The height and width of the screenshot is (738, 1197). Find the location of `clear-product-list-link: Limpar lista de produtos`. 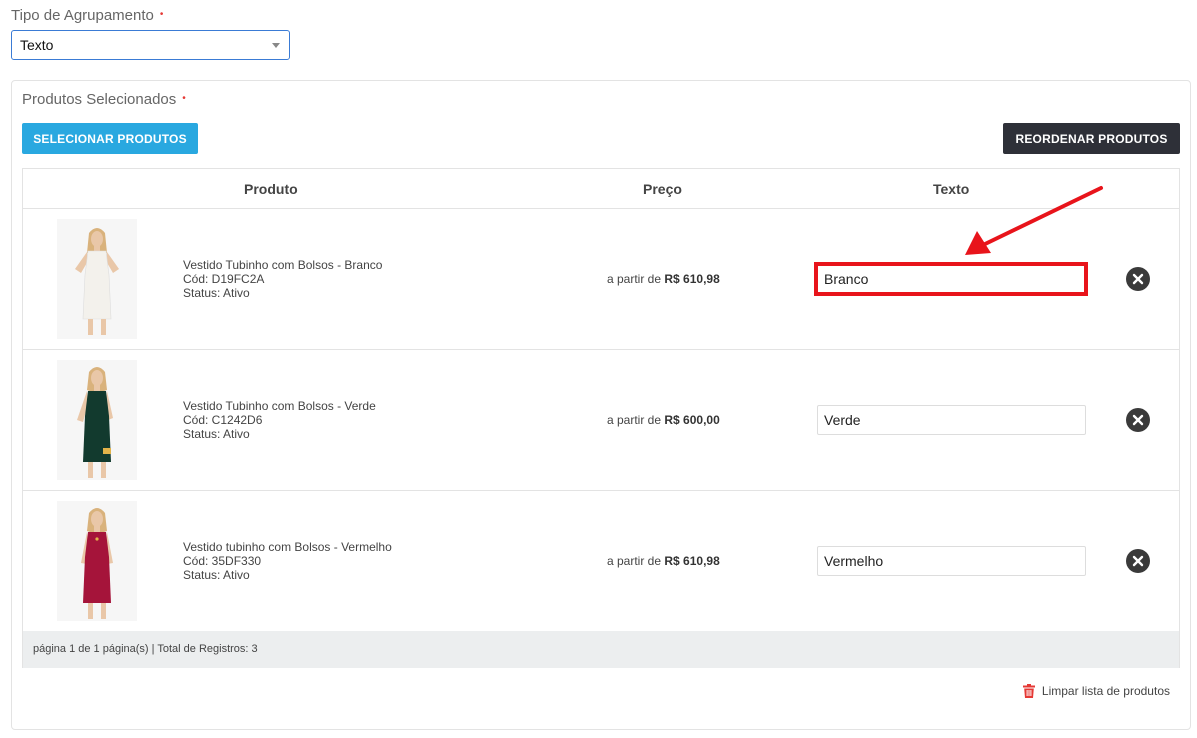

clear-product-list-link: Limpar lista de produtos is located at coordinates (1096, 691).